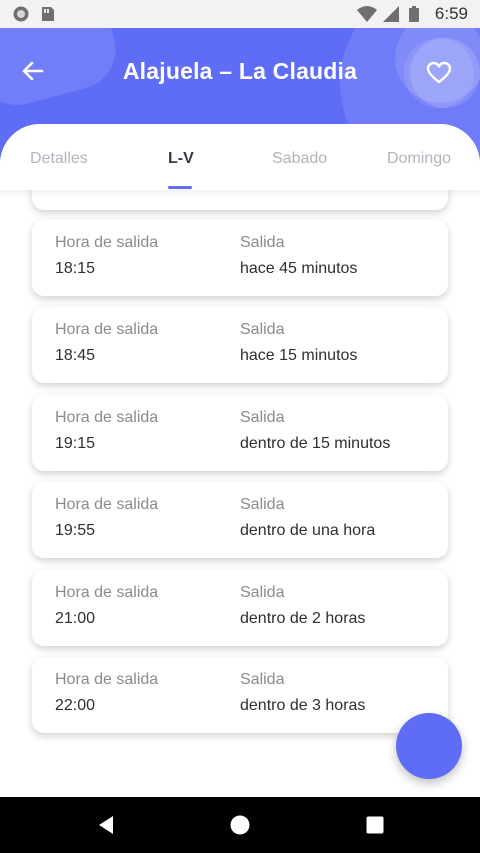 The image size is (480, 853). Describe the element at coordinates (75, 618) in the screenshot. I see `departure-time: 21:00` at that location.